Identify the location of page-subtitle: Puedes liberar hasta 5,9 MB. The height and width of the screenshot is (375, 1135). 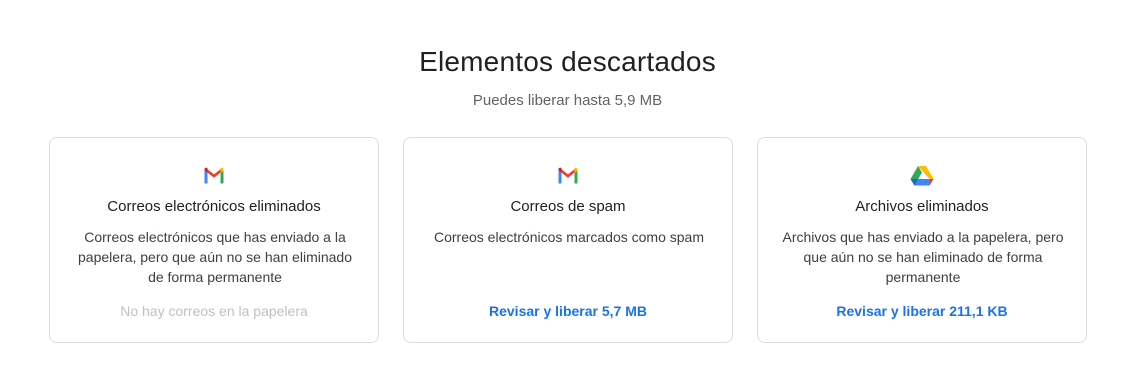
(567, 100).